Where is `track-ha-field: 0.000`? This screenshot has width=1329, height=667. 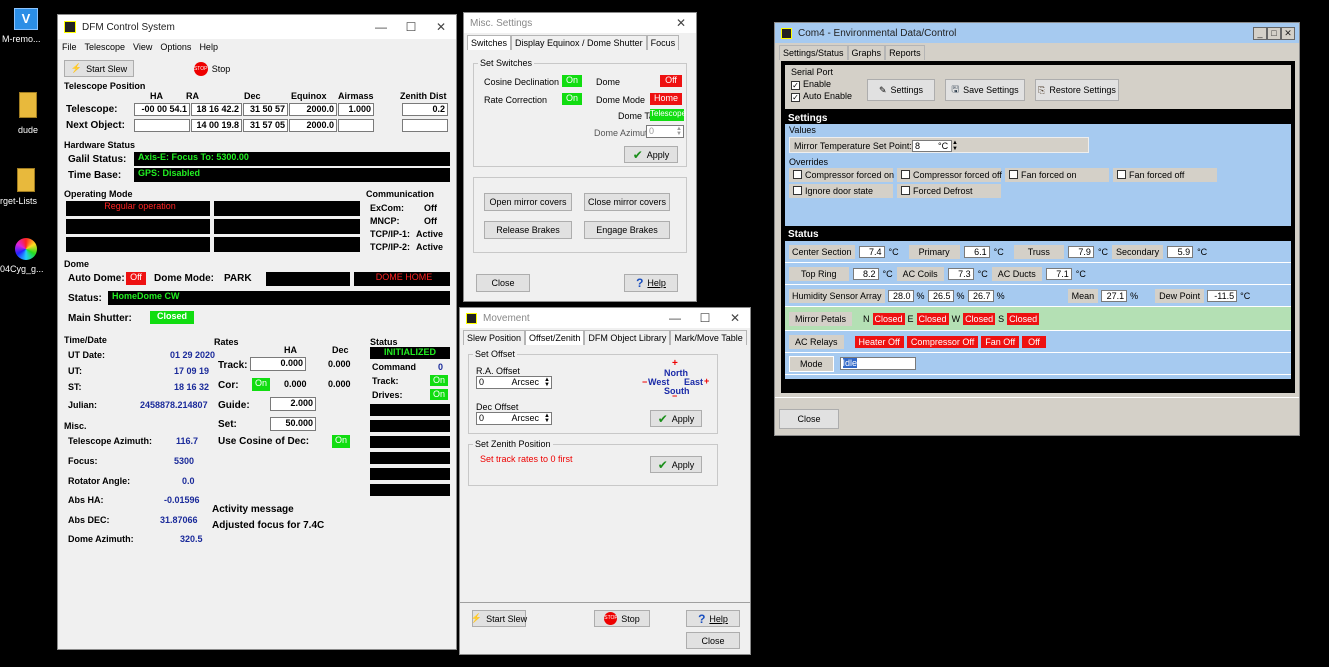 track-ha-field: 0.000 is located at coordinates (278, 364).